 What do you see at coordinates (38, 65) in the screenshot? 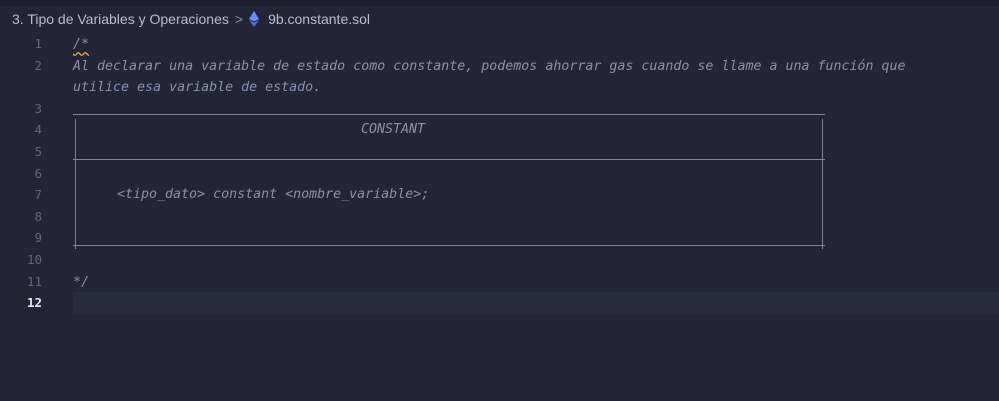
I see `line-number: 2` at bounding box center [38, 65].